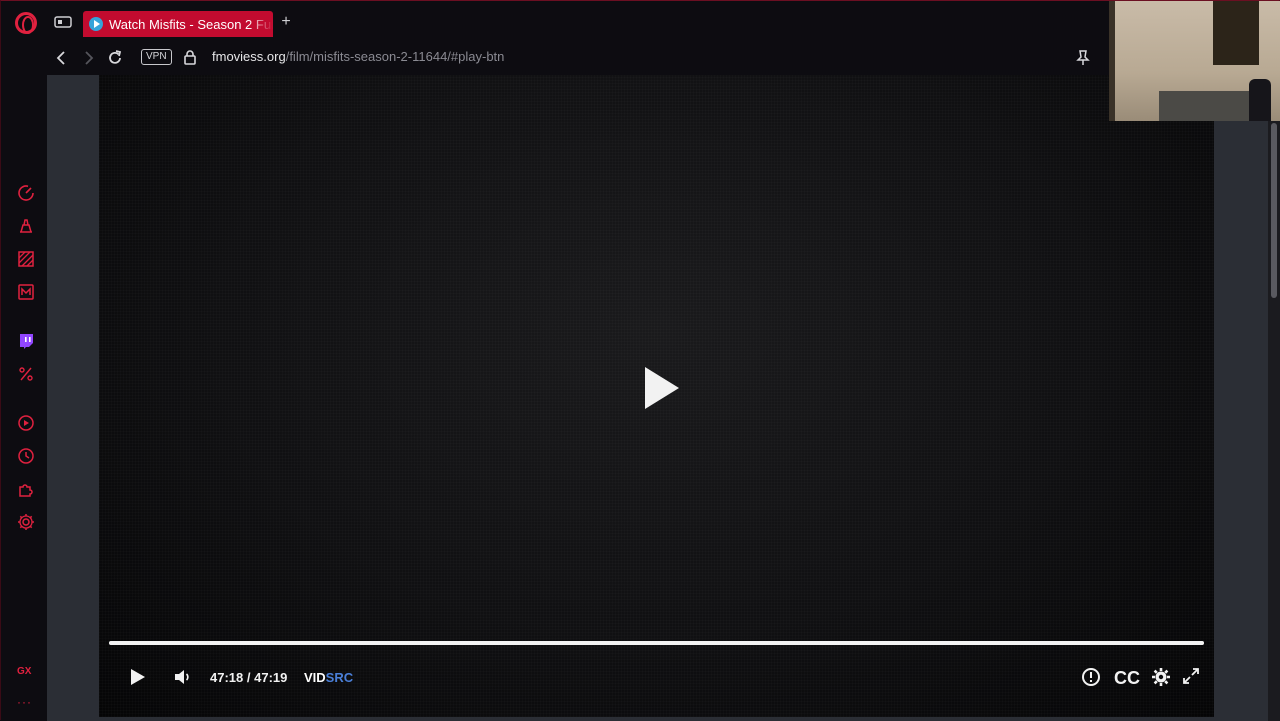 The height and width of the screenshot is (721, 1280). Describe the element at coordinates (26, 456) in the screenshot. I see `history-icon` at that location.